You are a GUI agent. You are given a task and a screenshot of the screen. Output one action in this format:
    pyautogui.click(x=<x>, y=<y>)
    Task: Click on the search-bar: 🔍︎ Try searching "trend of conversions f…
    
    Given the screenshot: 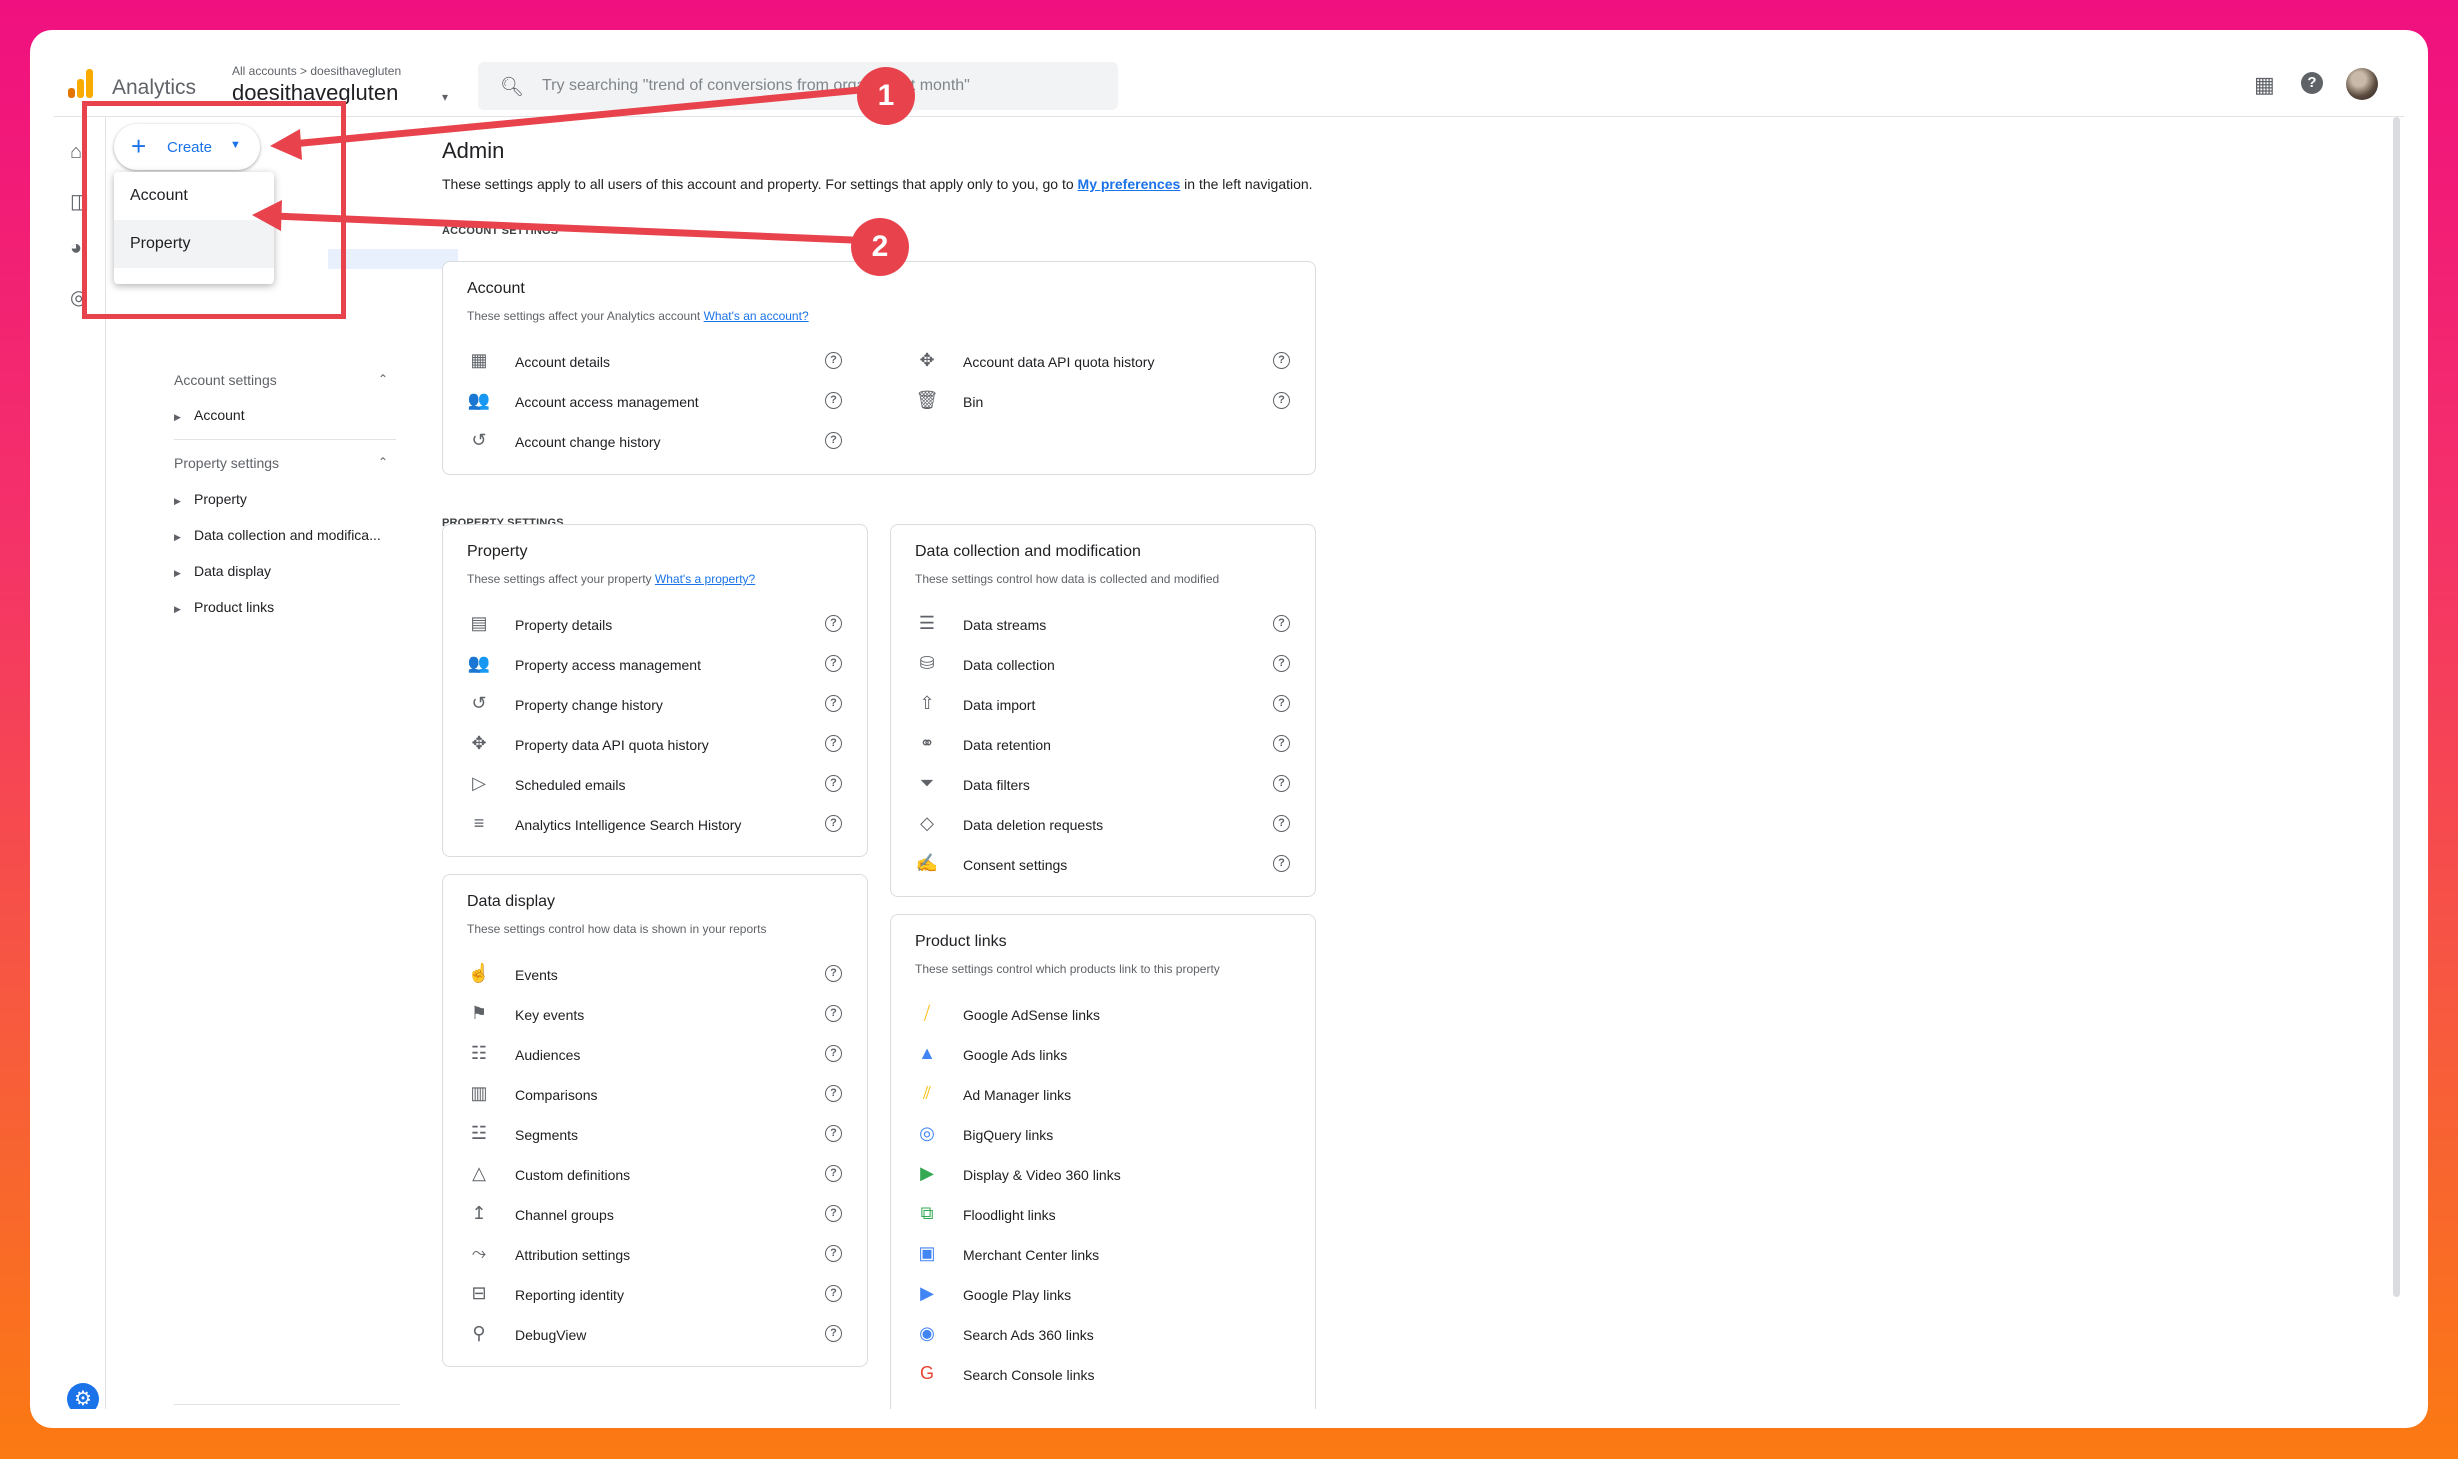 What is the action you would take?
    pyautogui.click(x=798, y=86)
    